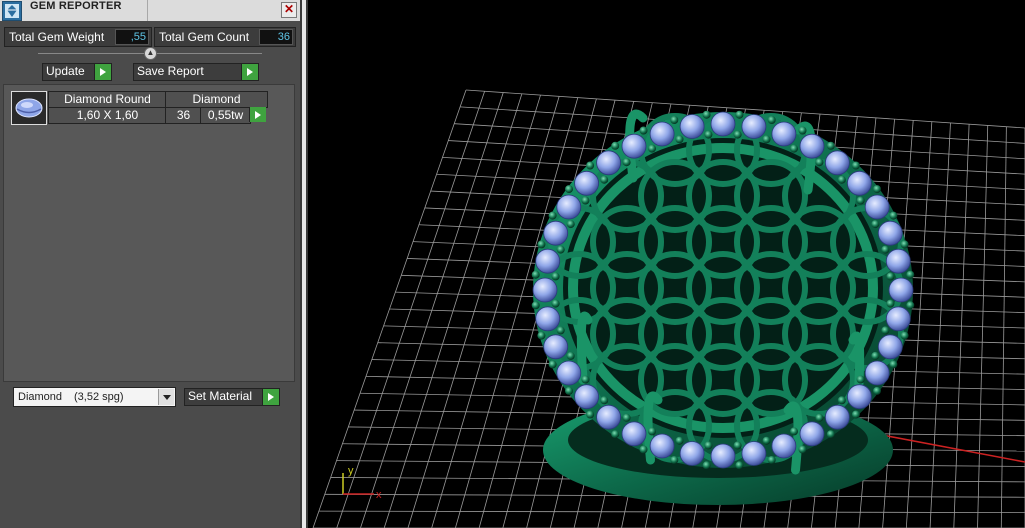 The image size is (1025, 528). I want to click on total-gem-weight-value: ,55, so click(132, 37).